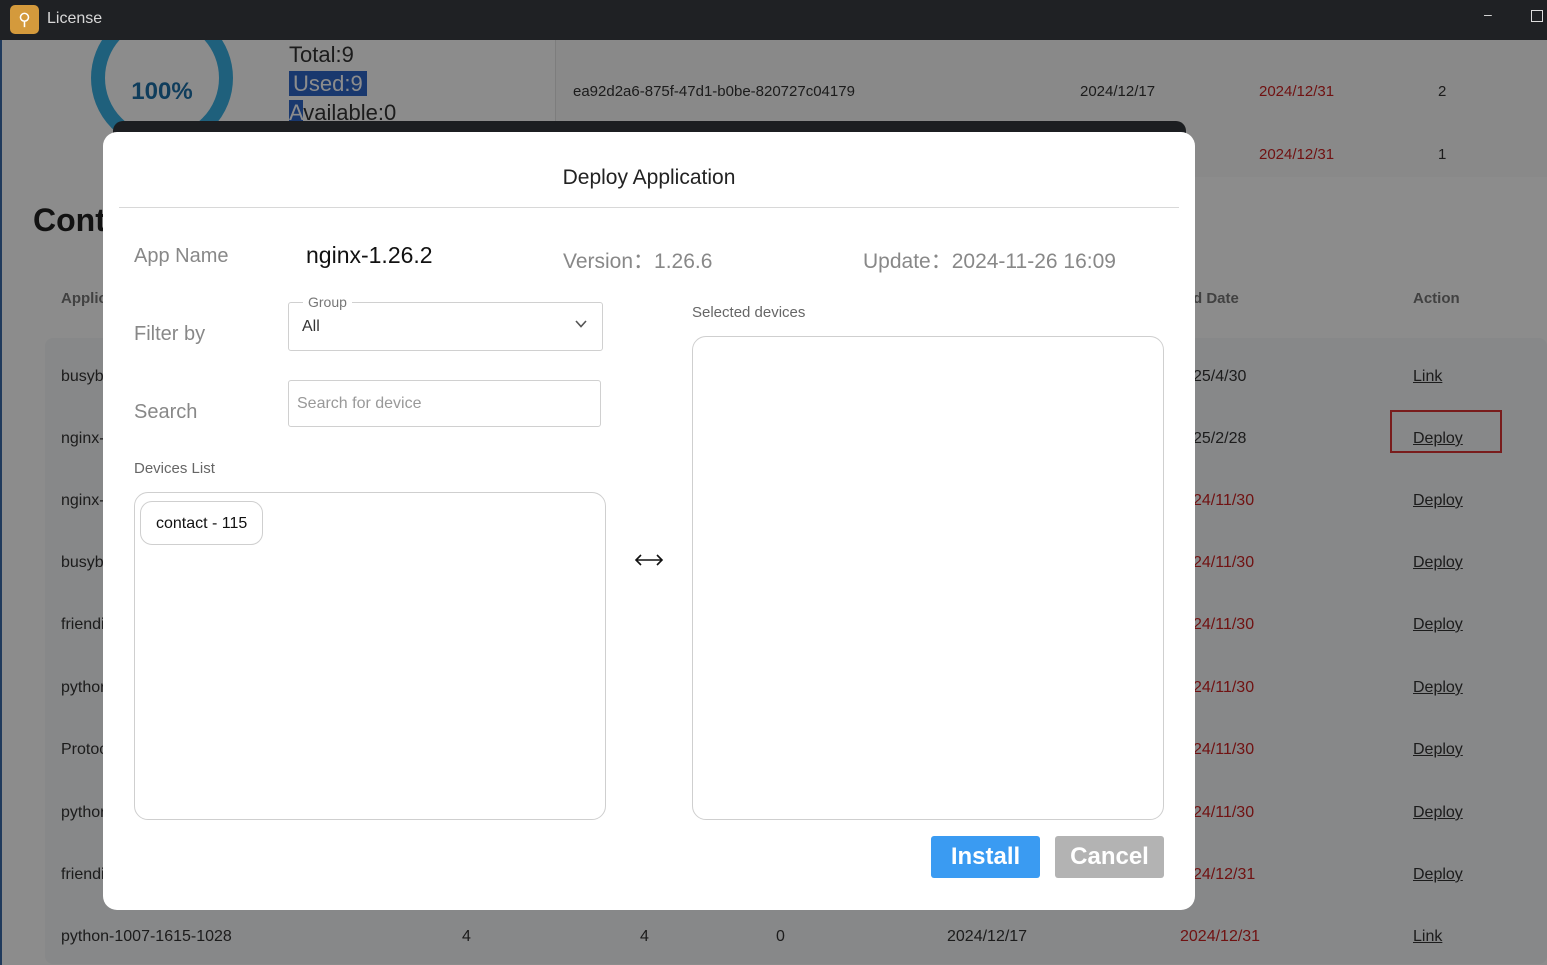 The image size is (1547, 965). Describe the element at coordinates (174, 468) in the screenshot. I see `devices-list-label: Devices List` at that location.